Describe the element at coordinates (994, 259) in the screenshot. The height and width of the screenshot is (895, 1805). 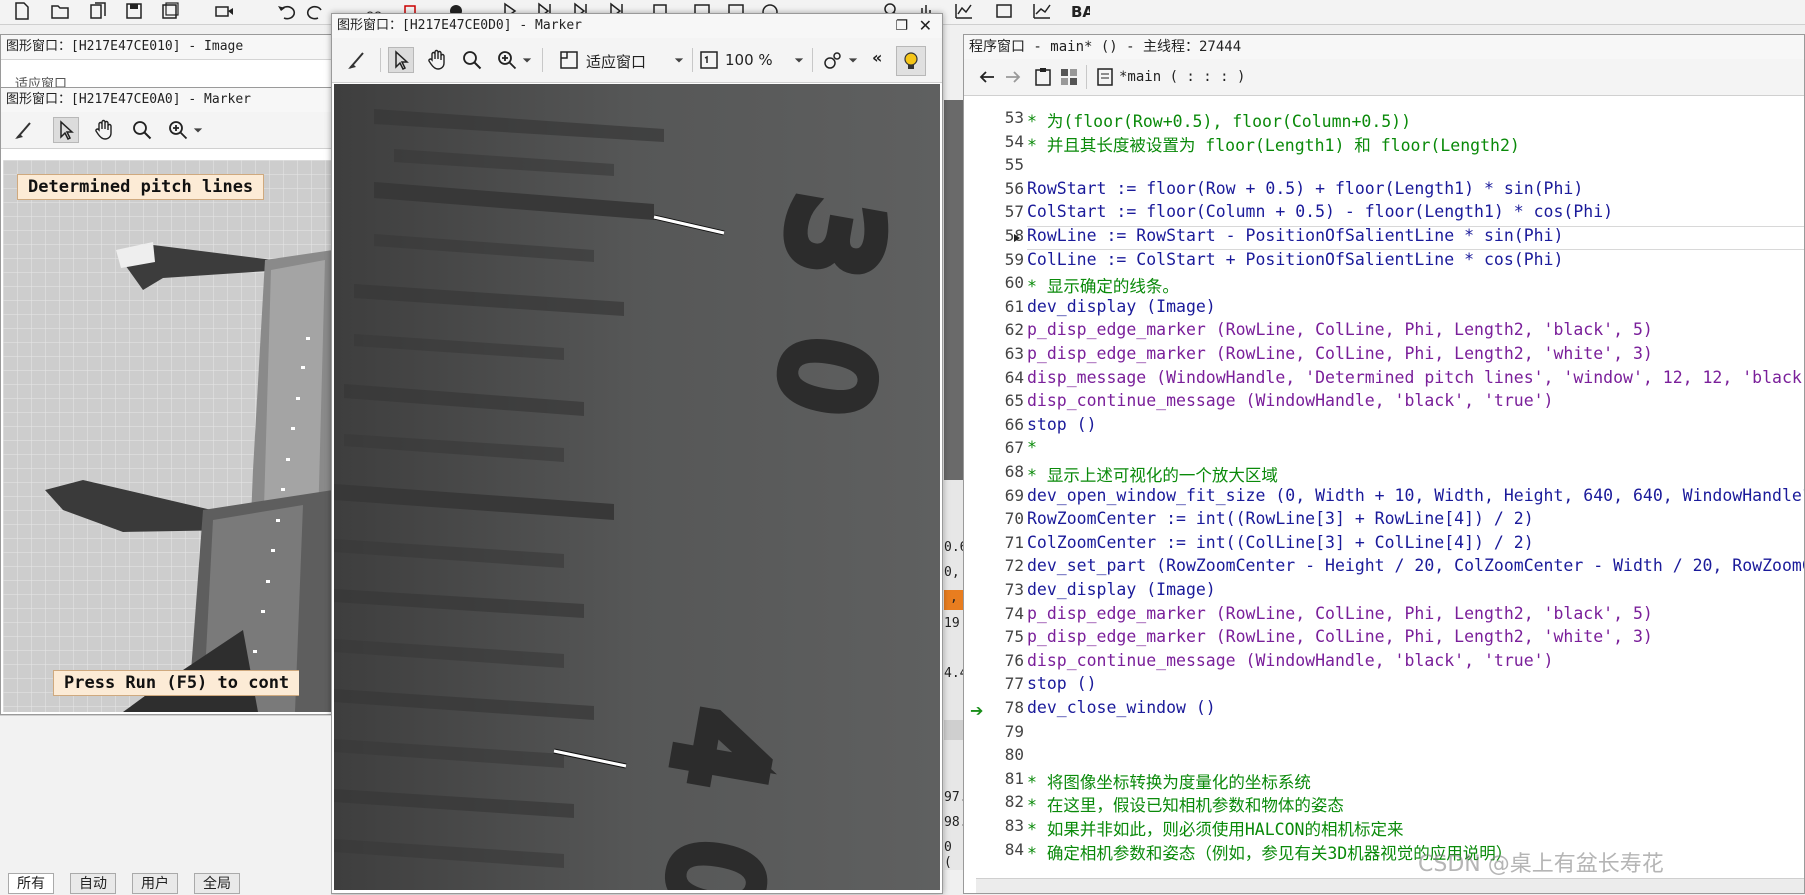
I see `line-number: 59` at that location.